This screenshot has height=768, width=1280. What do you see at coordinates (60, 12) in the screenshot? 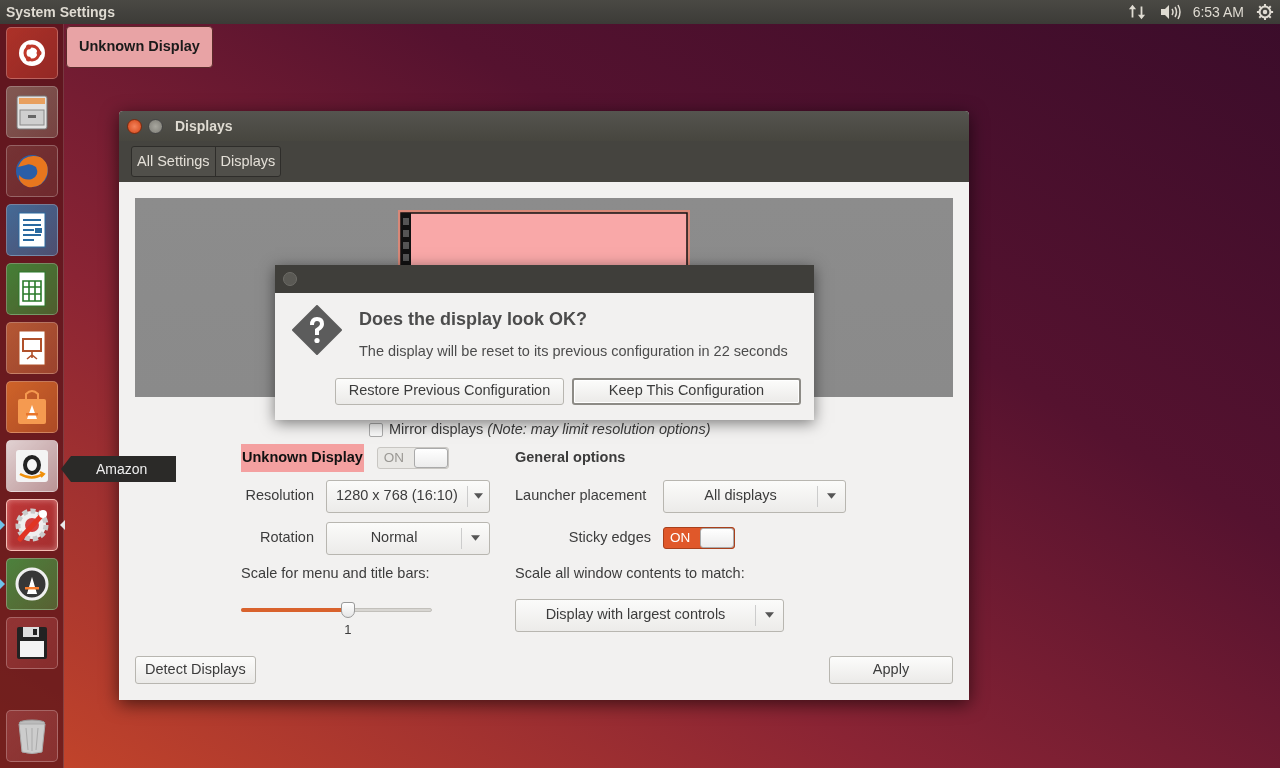
I see `window-title: System Settings` at bounding box center [60, 12].